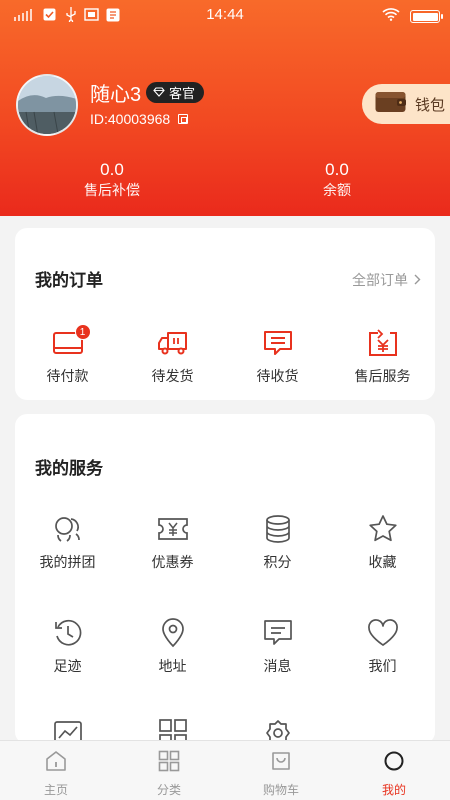  I want to click on service-item-label: 足迹, so click(67, 666).